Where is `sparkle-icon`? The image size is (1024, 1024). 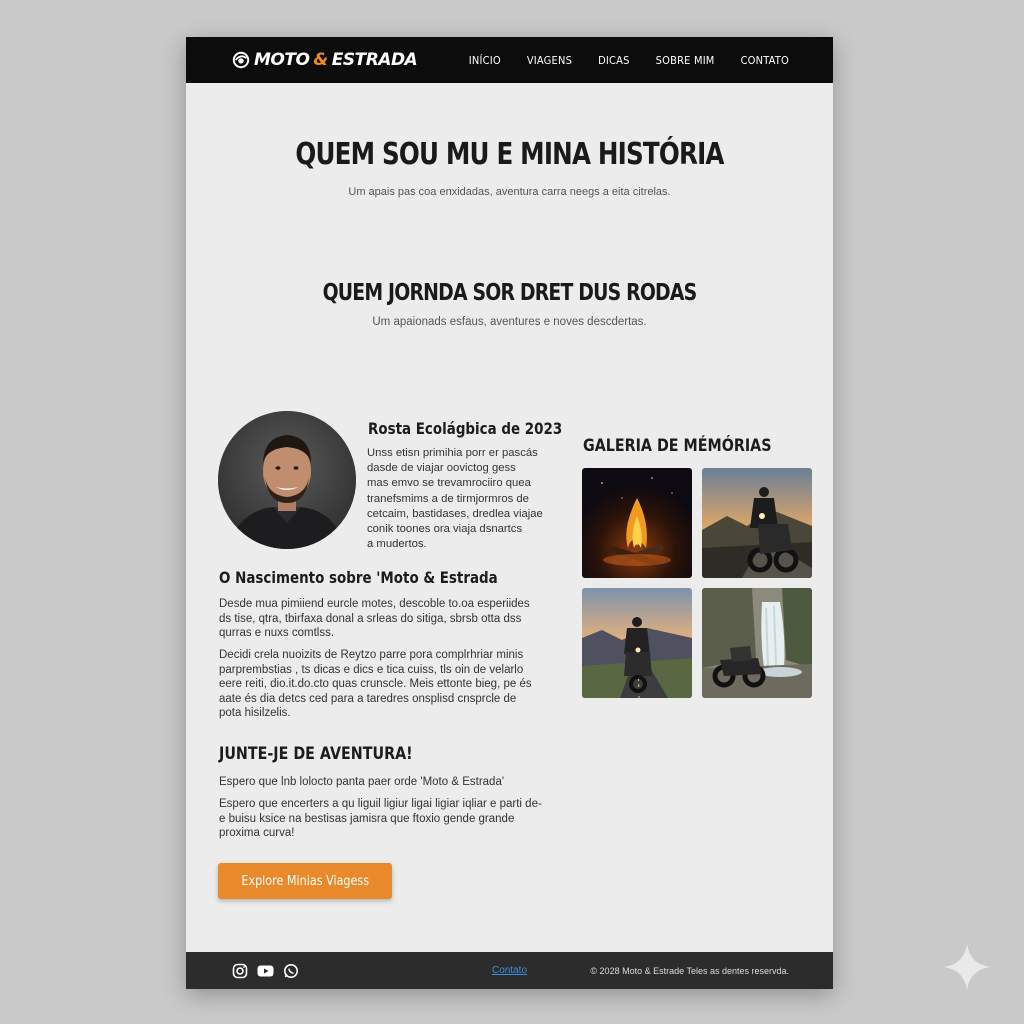
sparkle-icon is located at coordinates (967, 967).